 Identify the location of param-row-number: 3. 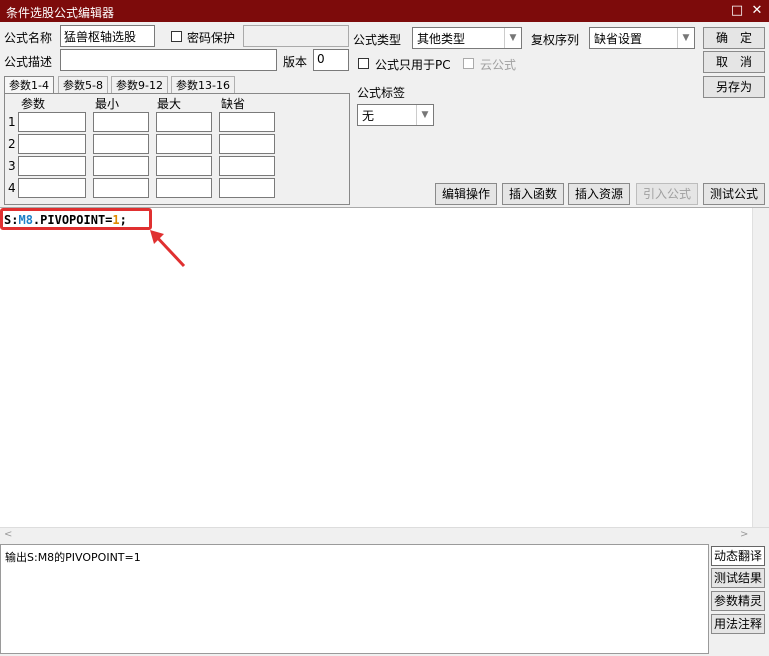
(12, 166).